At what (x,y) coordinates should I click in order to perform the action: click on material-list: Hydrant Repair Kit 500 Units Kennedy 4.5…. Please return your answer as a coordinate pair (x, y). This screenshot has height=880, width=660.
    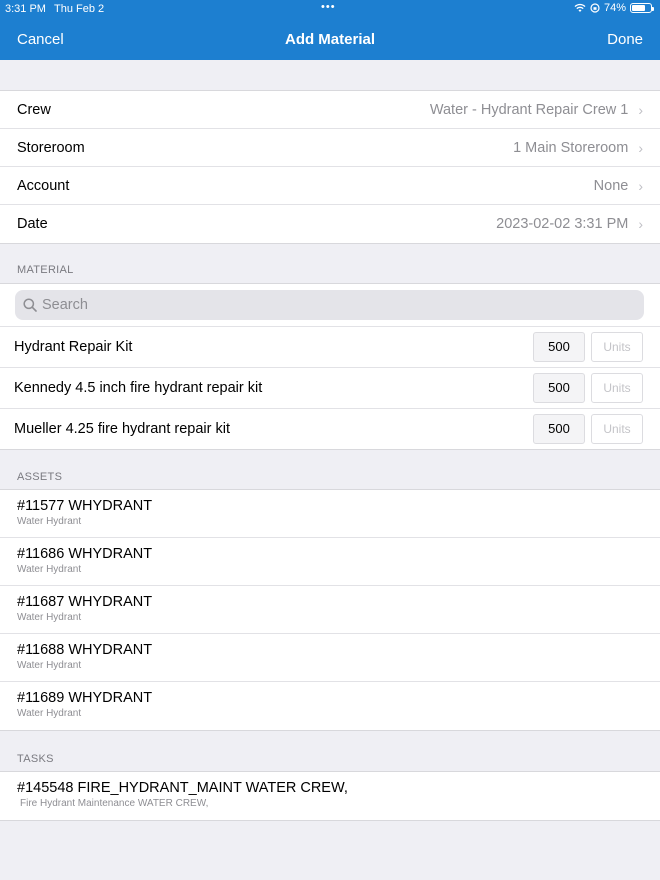
    Looking at the image, I should click on (330, 388).